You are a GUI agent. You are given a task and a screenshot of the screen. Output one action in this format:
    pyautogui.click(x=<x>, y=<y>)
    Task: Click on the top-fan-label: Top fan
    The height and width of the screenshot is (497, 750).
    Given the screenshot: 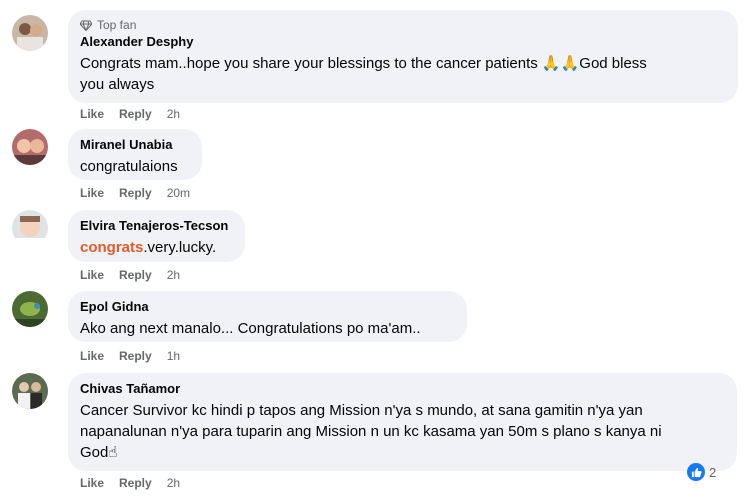 What is the action you would take?
    pyautogui.click(x=117, y=25)
    